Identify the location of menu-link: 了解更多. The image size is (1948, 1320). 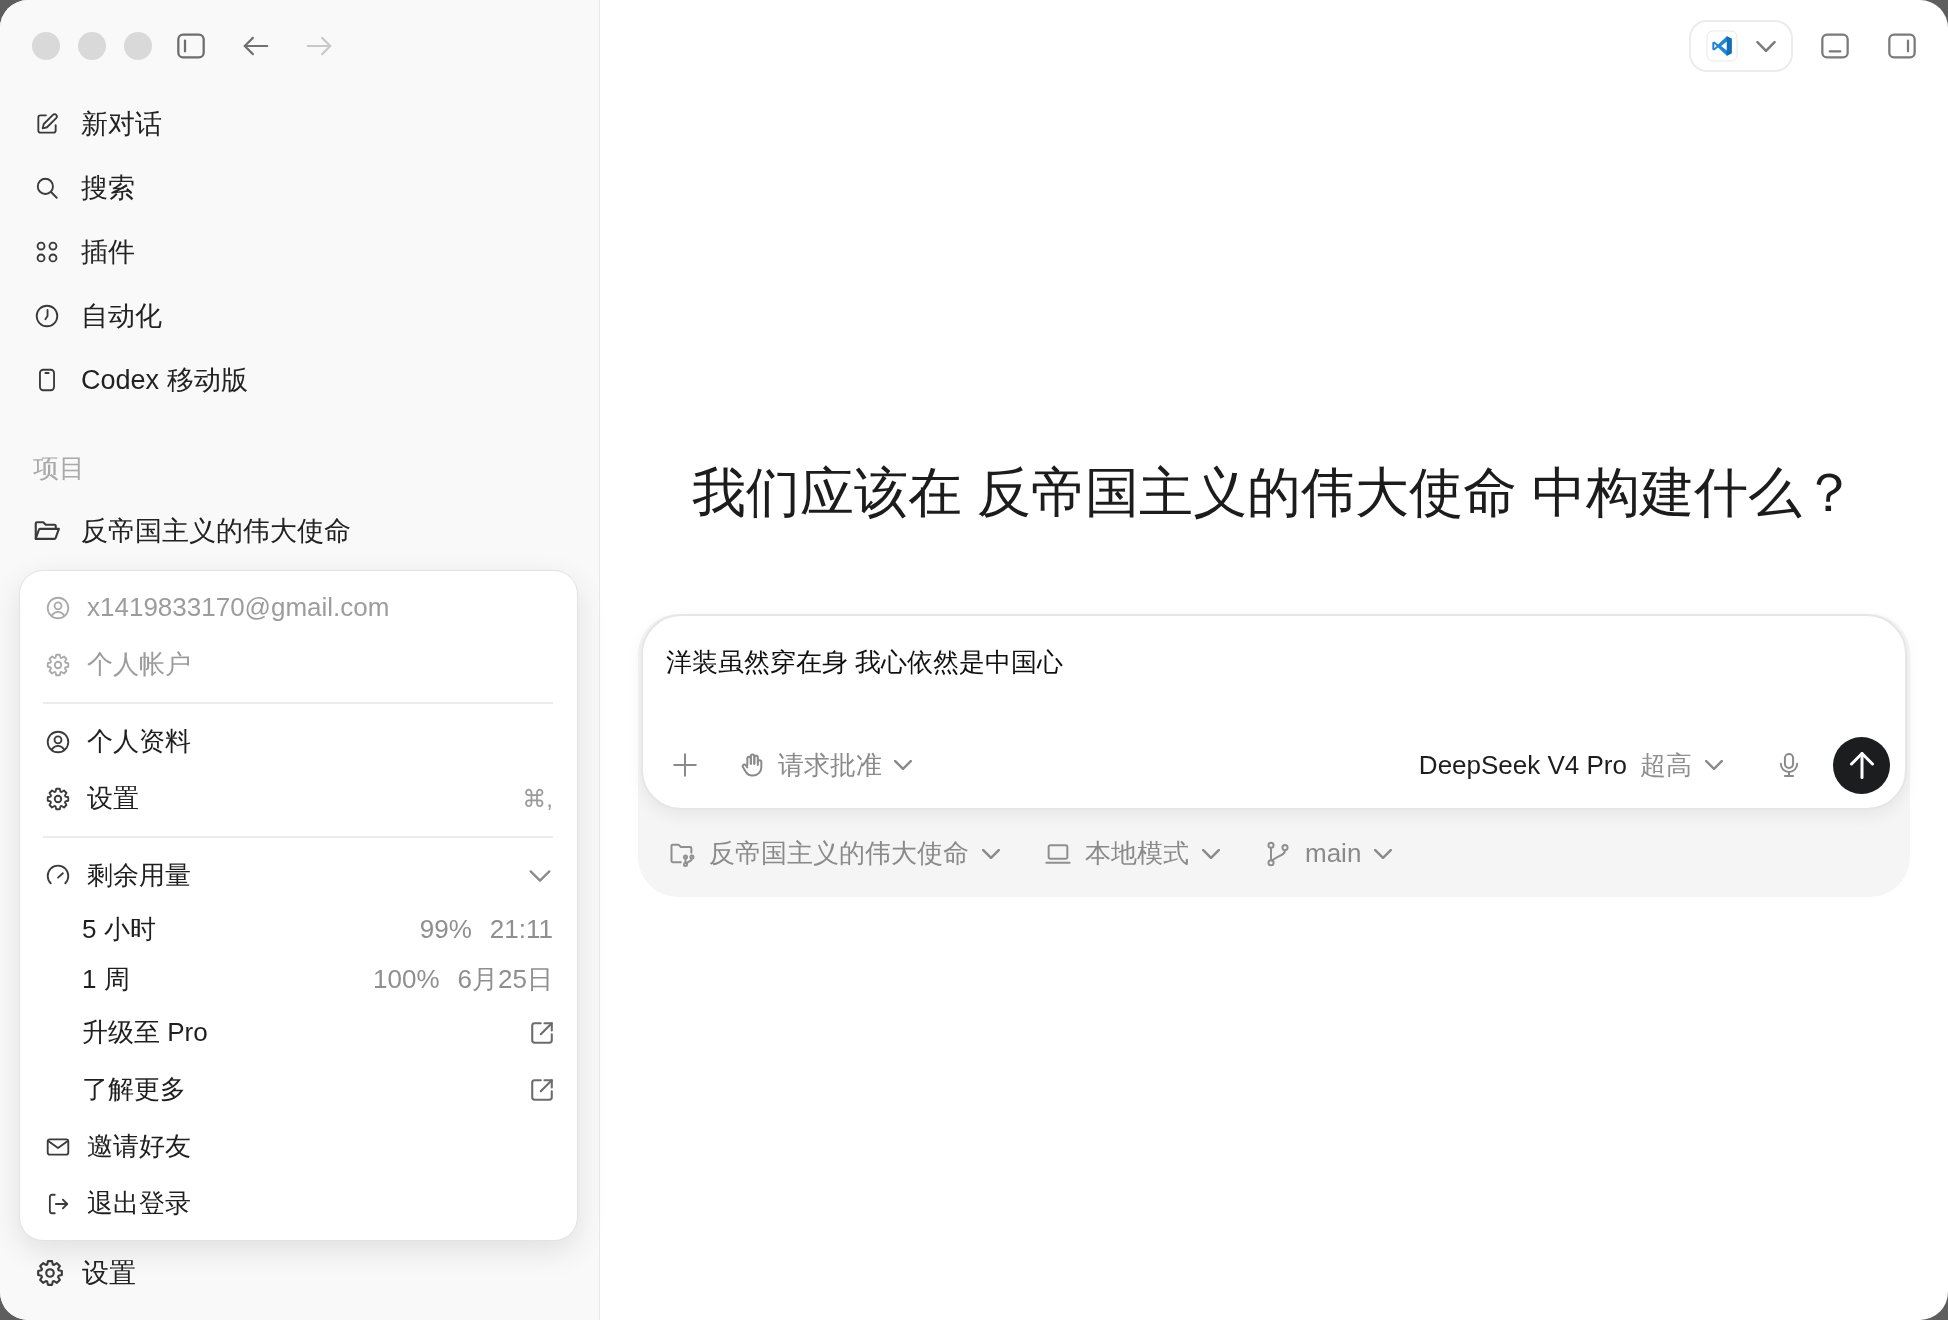
(299, 1089).